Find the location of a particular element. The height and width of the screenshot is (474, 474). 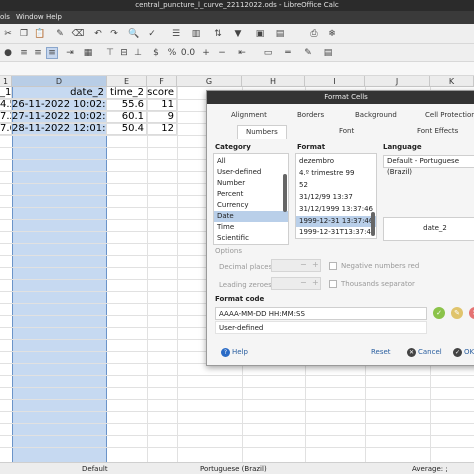

table-cell: 4.5 is located at coordinates (6, 105).